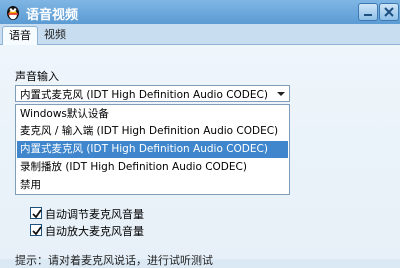  I want to click on audio-input-selected-value: 内置式麦克风 (IDT High Definition Audio CODEC), so click(144, 95).